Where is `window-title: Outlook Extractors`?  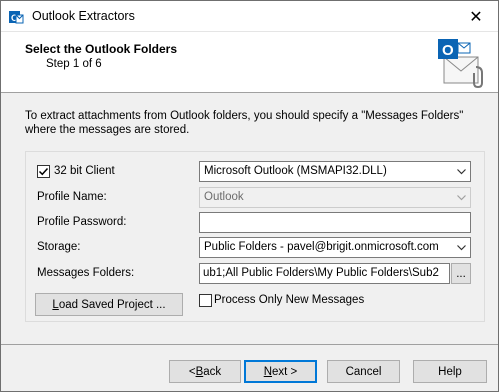
window-title: Outlook Extractors is located at coordinates (83, 16).